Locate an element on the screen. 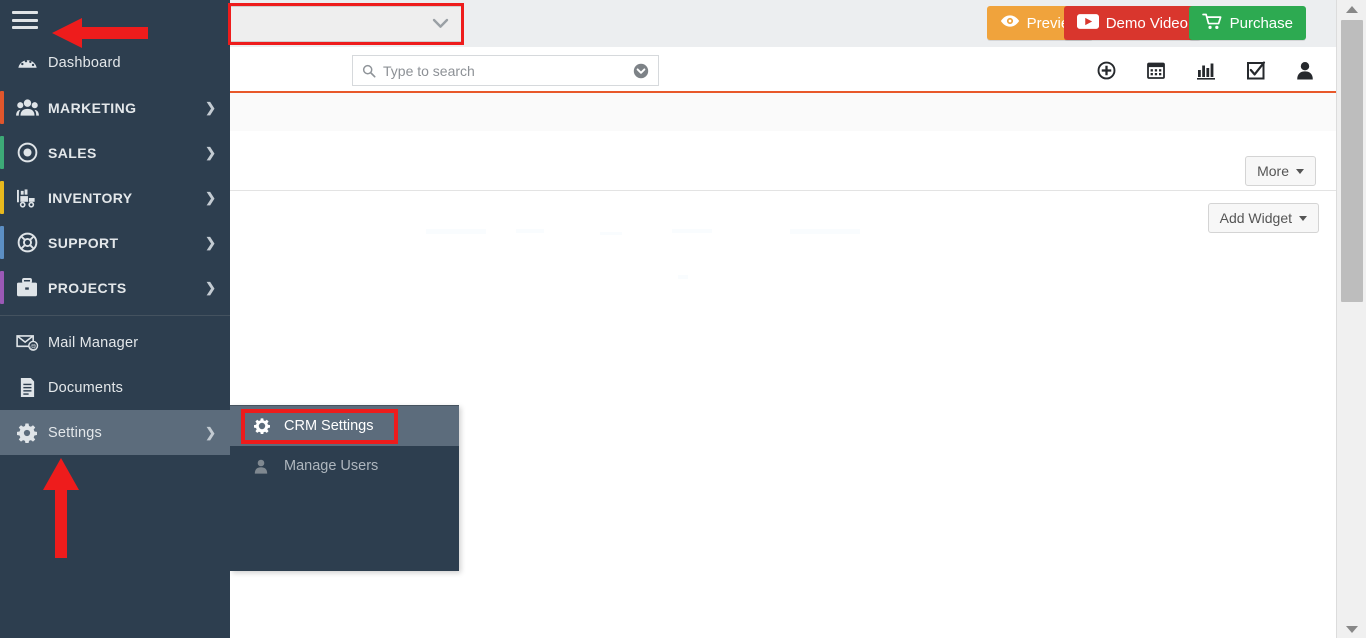  settings-submenu: CRM Settings Manage Users is located at coordinates (344, 488).